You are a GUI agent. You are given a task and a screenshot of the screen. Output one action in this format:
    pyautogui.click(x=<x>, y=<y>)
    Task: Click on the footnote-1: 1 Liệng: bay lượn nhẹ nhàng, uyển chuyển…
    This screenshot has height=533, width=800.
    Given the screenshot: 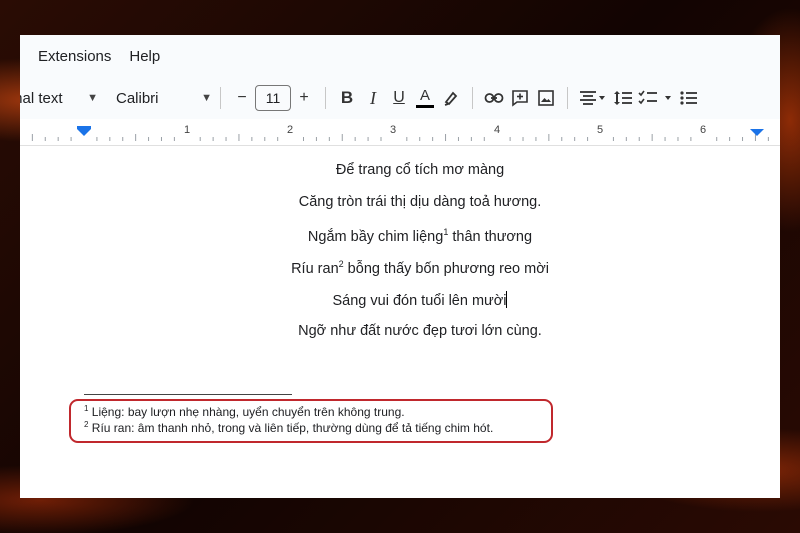 What is the action you would take?
    pyautogui.click(x=244, y=411)
    